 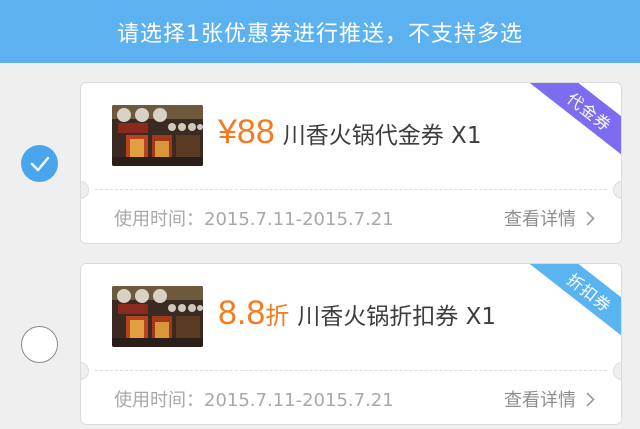 I want to click on page-title: 请选择1张优惠券进行推送，不支持多选, so click(x=320, y=31).